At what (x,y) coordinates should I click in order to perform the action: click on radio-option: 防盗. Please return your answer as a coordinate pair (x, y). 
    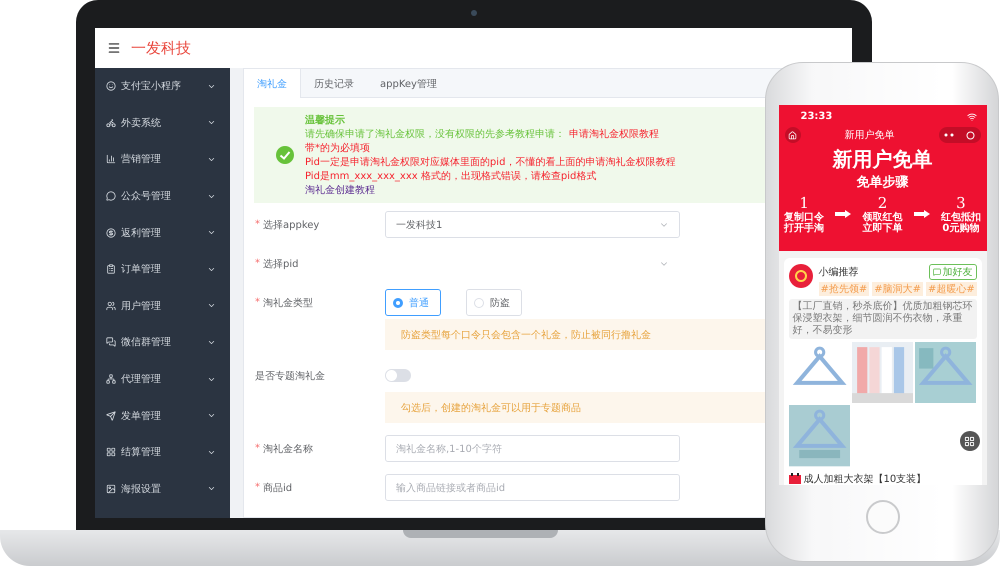
    Looking at the image, I should click on (494, 302).